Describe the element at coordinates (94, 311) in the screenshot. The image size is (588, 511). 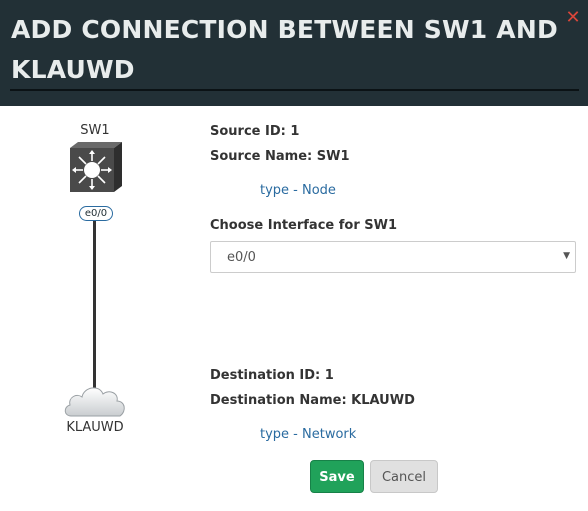
I see `connection-line` at that location.